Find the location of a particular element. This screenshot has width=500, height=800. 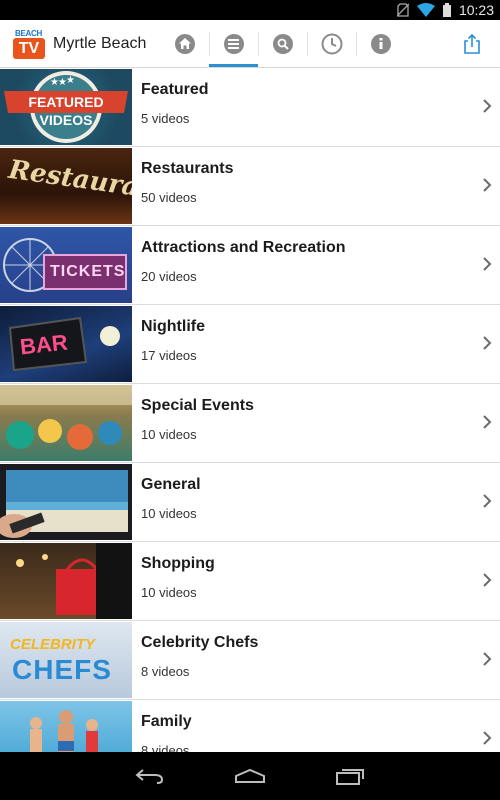

home-icon is located at coordinates (184, 43).